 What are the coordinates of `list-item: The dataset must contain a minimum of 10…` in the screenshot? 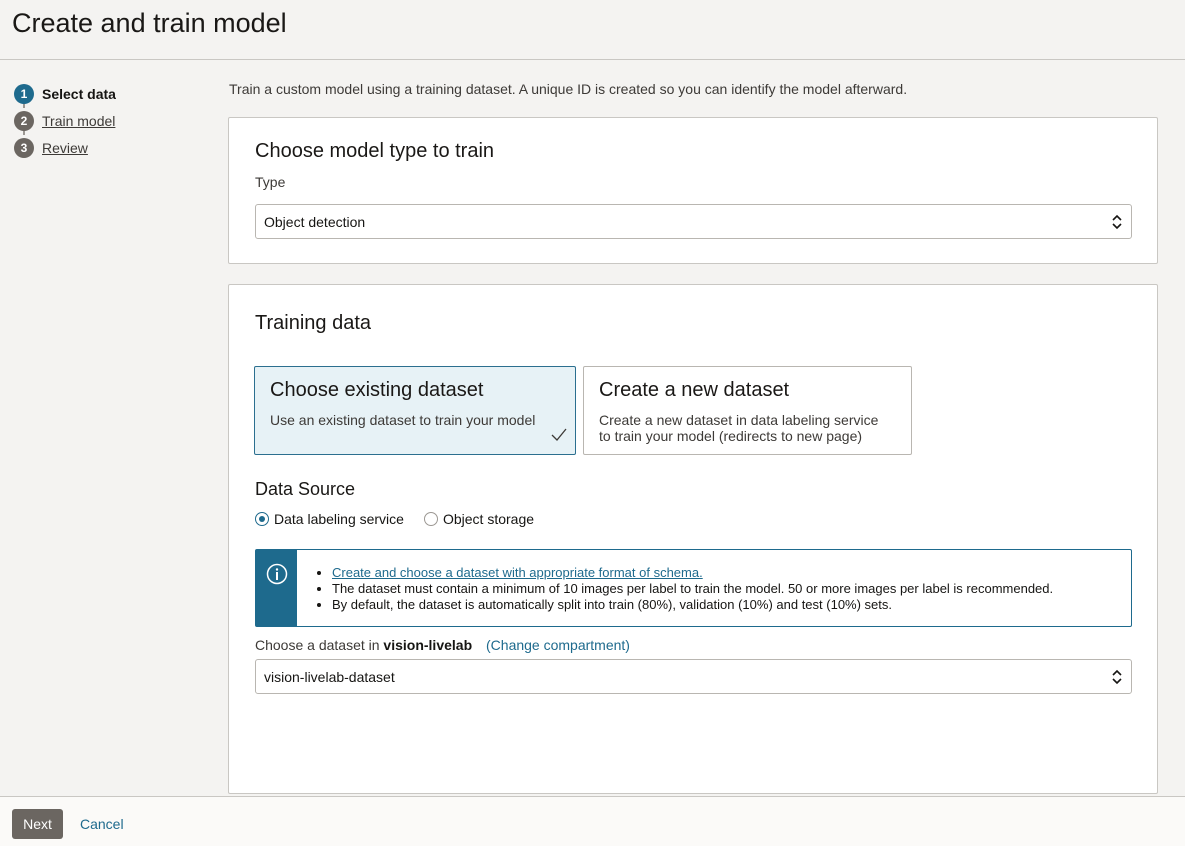 It's located at (727, 589).